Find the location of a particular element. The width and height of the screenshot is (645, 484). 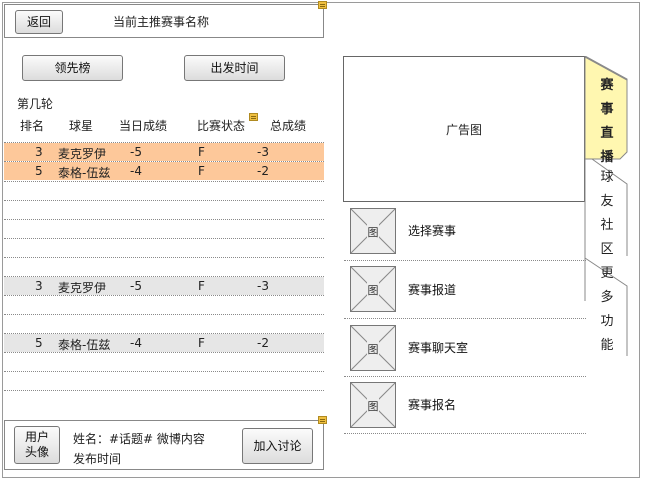

ad-label: 广告图 is located at coordinates (463, 130).